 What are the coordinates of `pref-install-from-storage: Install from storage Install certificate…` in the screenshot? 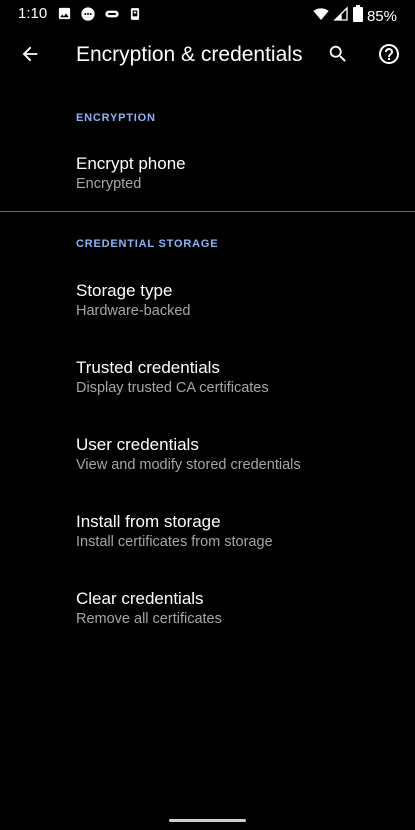 It's located at (207, 548).